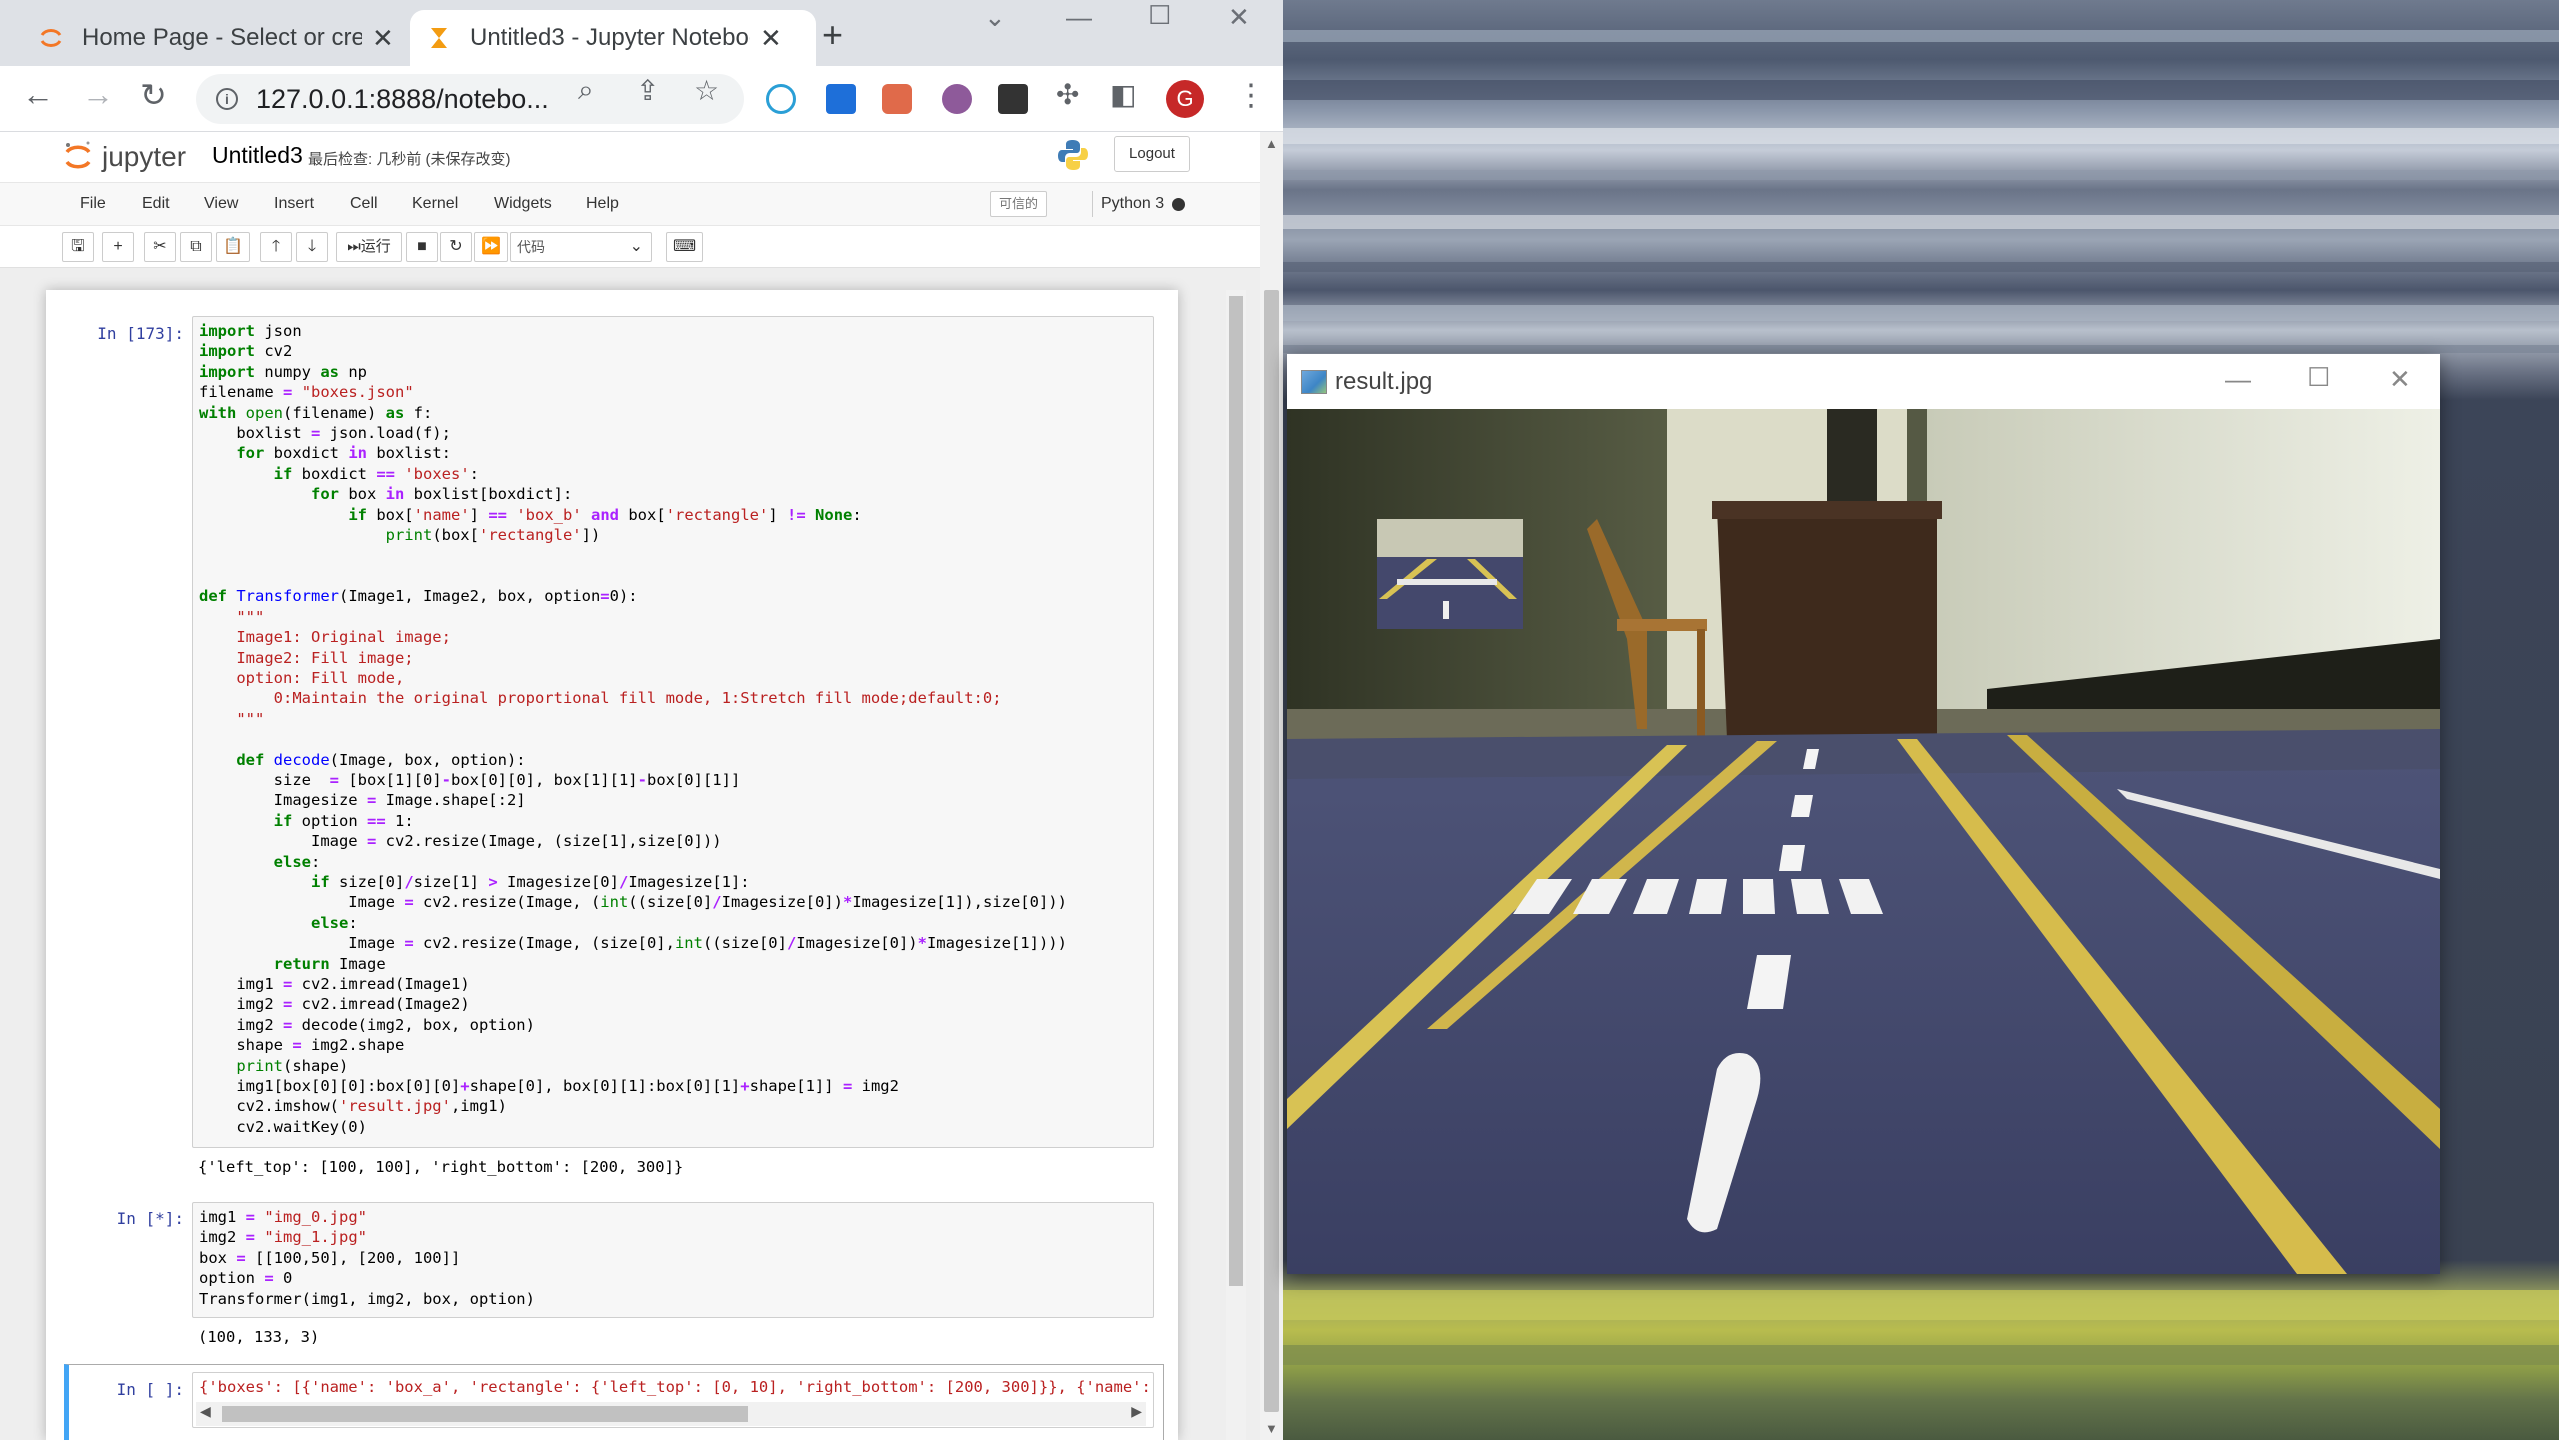 The image size is (2559, 1440). I want to click on menu-cell: Cell, so click(364, 204).